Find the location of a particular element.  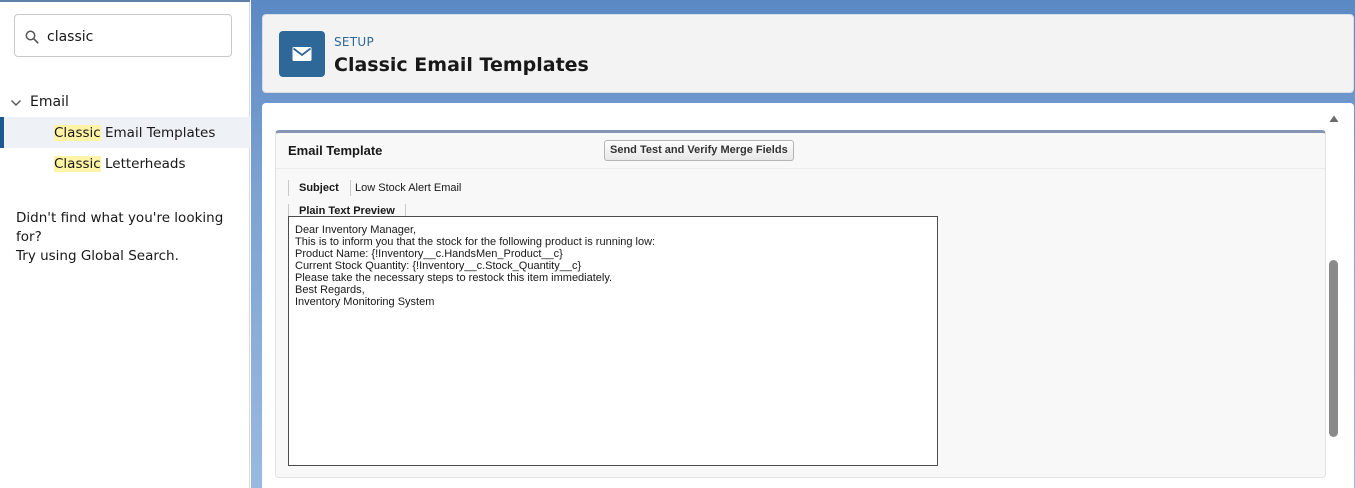

tree-group-email: Email is located at coordinates (125, 102).